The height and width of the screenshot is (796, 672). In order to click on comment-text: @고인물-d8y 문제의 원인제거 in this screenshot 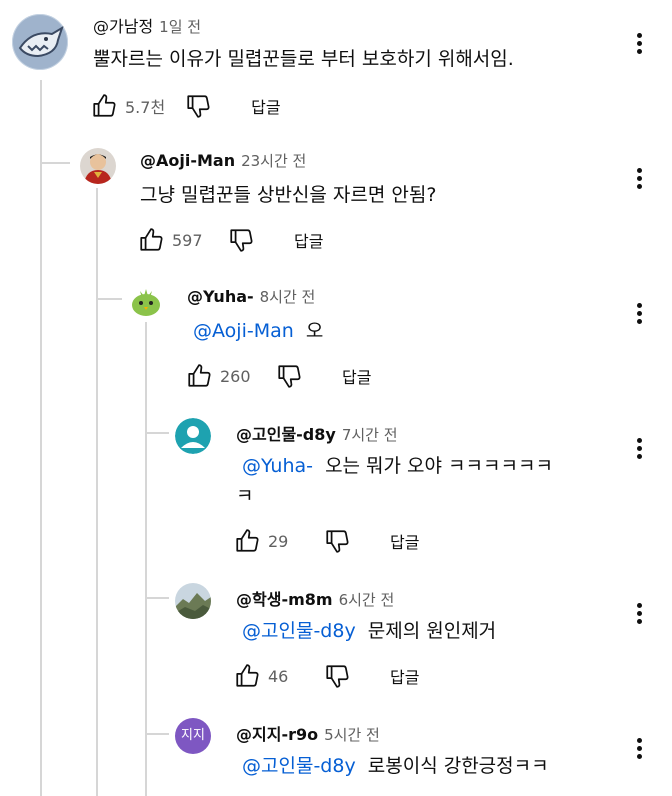, I will do `click(369, 631)`.